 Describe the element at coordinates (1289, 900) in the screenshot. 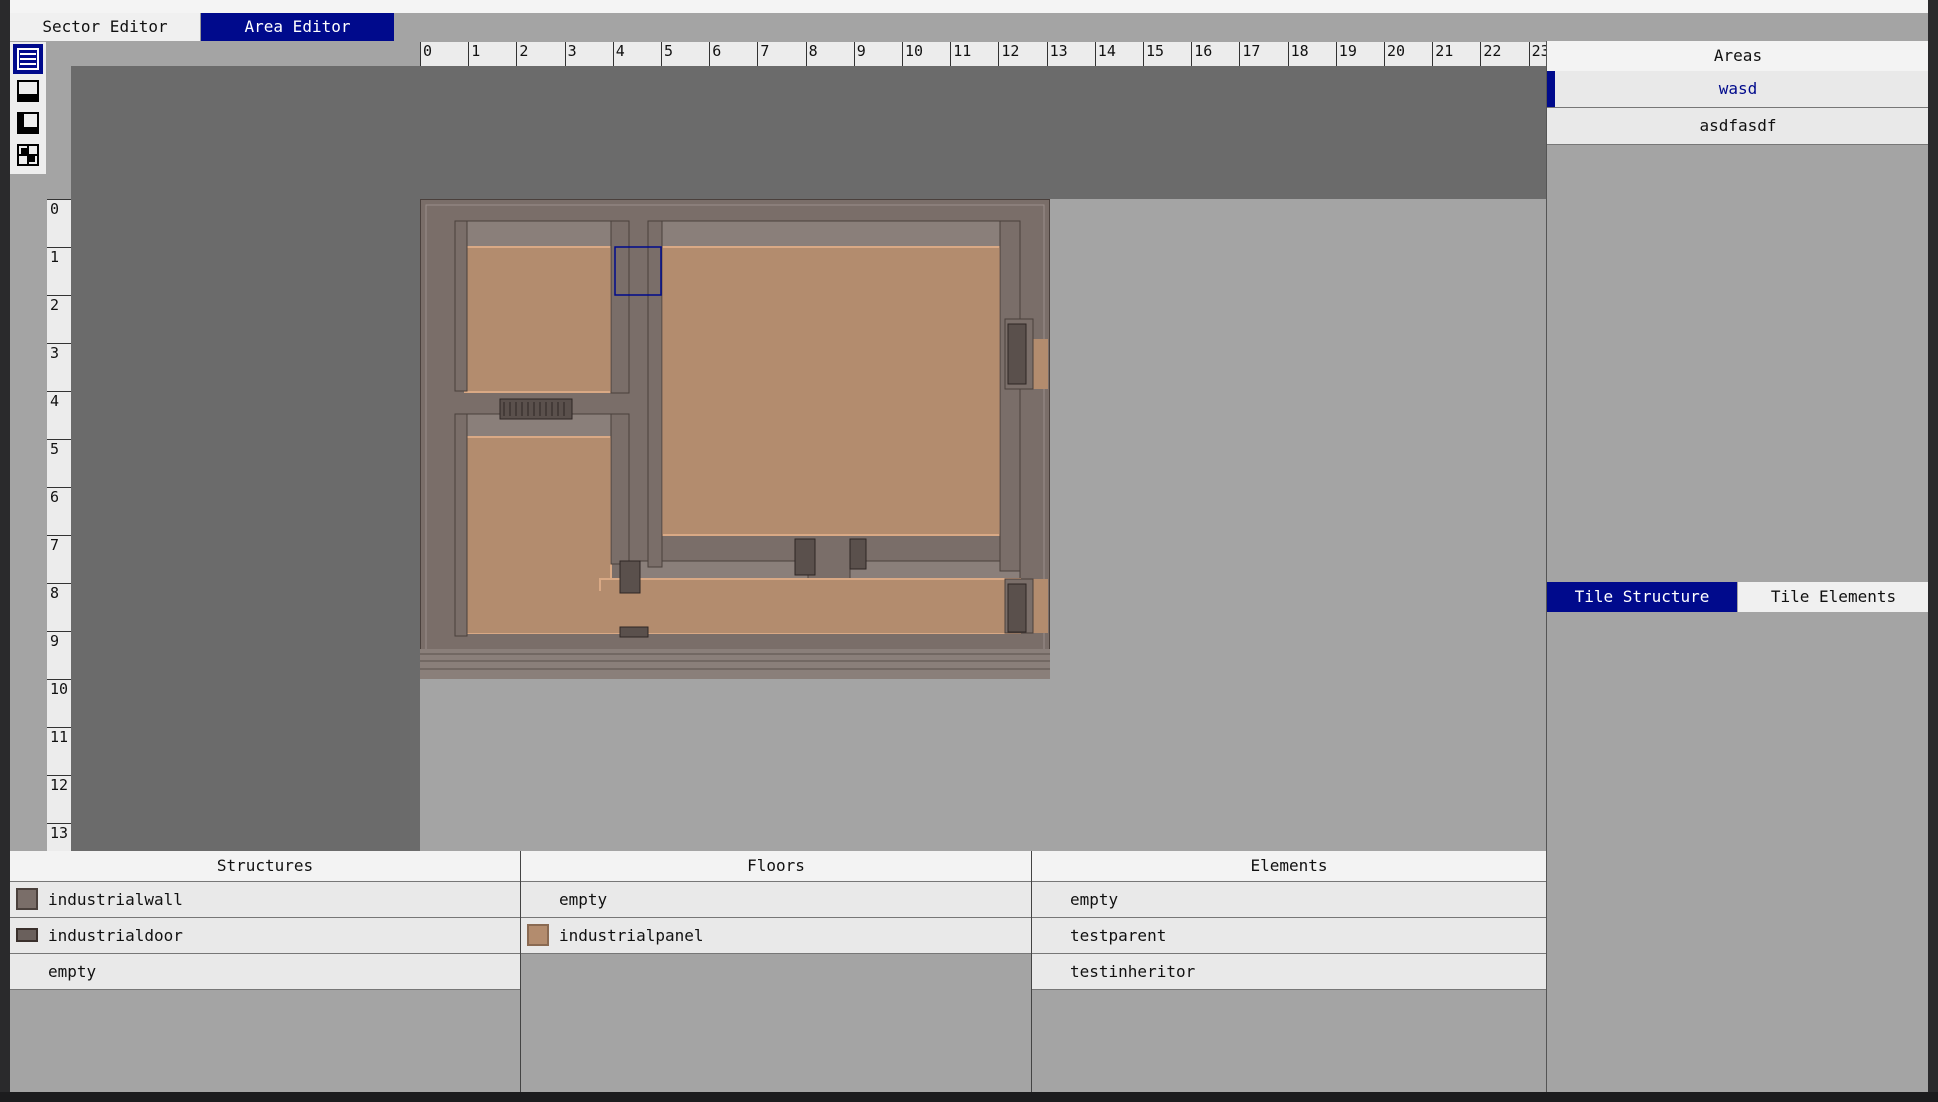

I see `element-item-empty: empty` at that location.